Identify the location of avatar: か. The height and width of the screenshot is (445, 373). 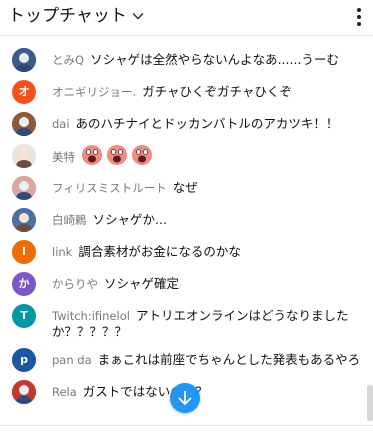
(24, 284).